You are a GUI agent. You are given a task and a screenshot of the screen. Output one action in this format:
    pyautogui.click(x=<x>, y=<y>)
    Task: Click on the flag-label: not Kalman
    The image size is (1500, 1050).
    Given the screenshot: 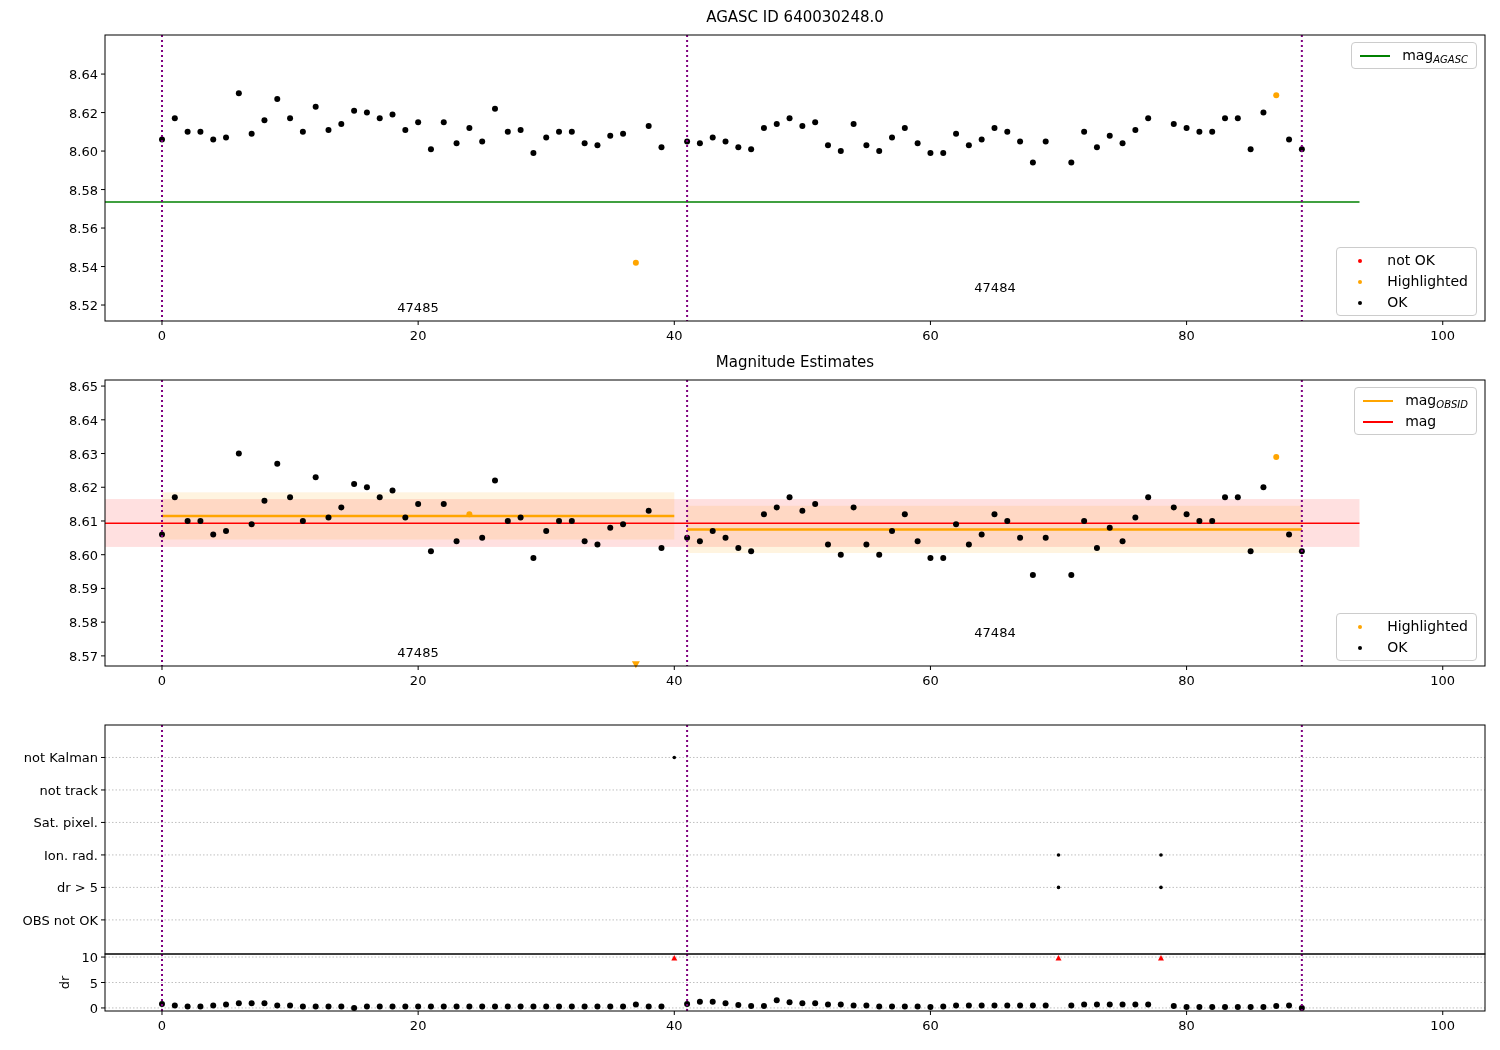 What is the action you would take?
    pyautogui.click(x=60, y=758)
    